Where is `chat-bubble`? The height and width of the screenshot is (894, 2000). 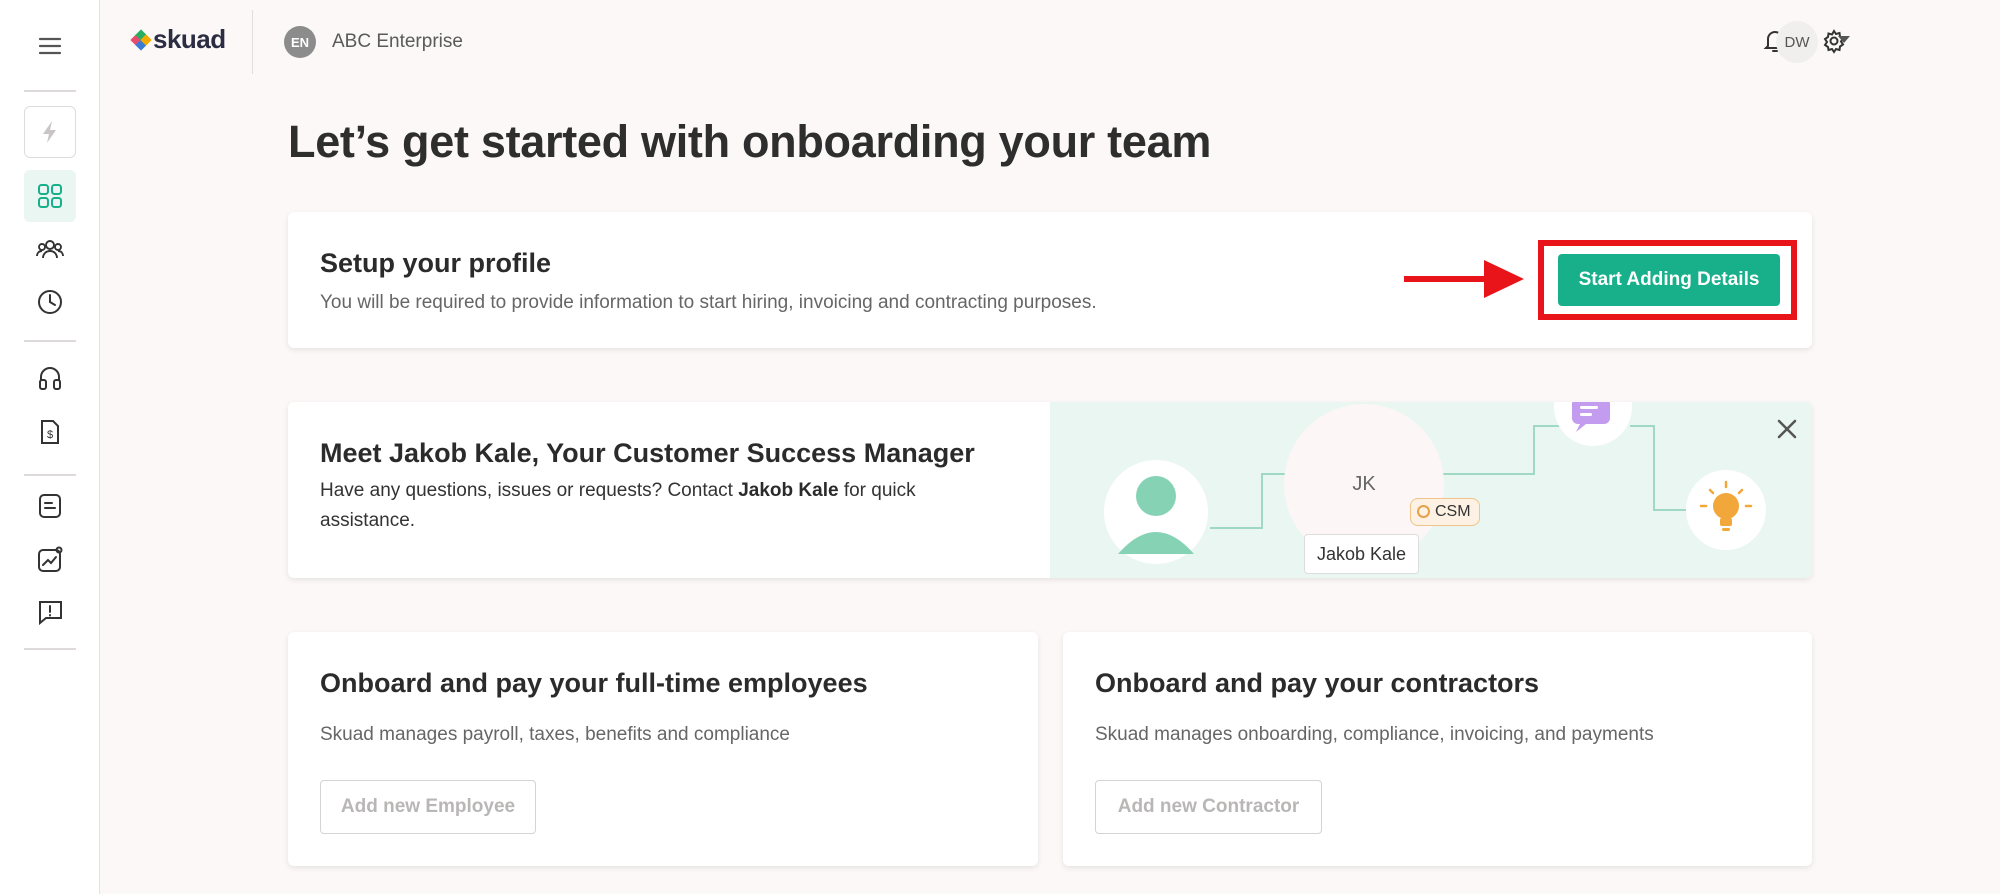
chat-bubble is located at coordinates (1593, 424).